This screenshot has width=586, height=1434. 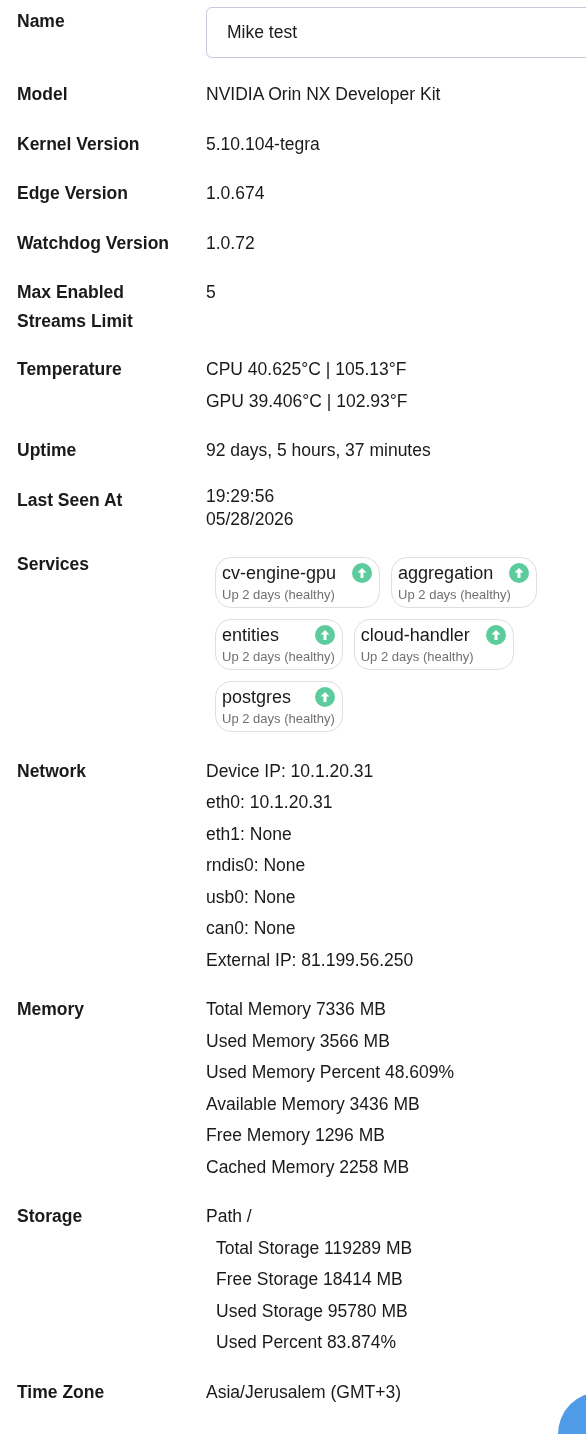 I want to click on field-value: Used Memory Percent 48.609%, so click(x=331, y=1072).